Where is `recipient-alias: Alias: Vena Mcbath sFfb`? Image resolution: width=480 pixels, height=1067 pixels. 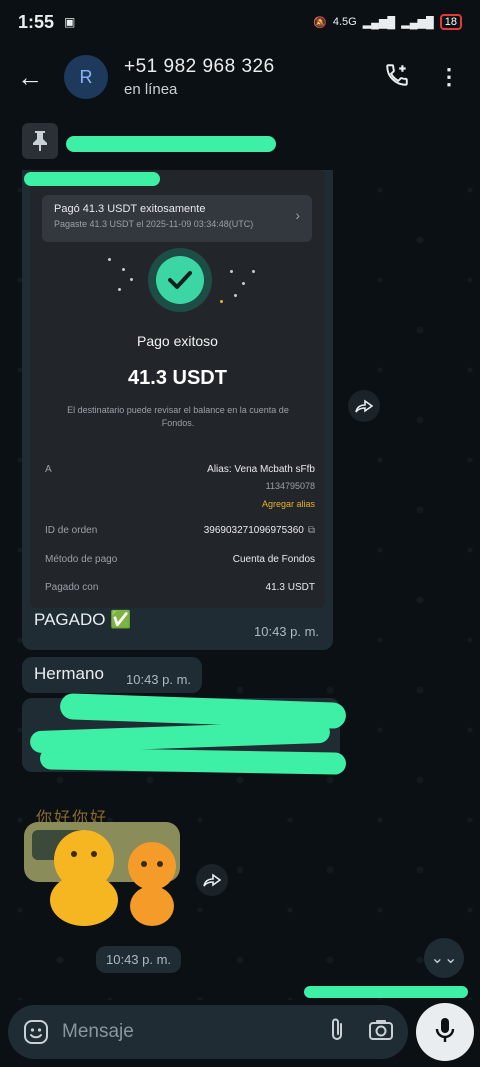 recipient-alias: Alias: Vena Mcbath sFfb is located at coordinates (261, 469).